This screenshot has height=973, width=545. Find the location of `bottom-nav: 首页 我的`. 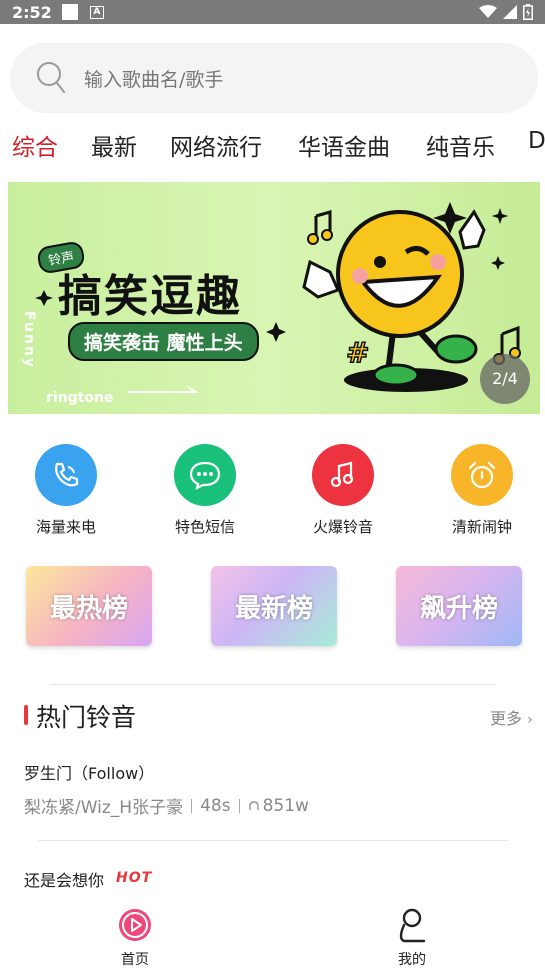

bottom-nav: 首页 我的 is located at coordinates (272, 938).